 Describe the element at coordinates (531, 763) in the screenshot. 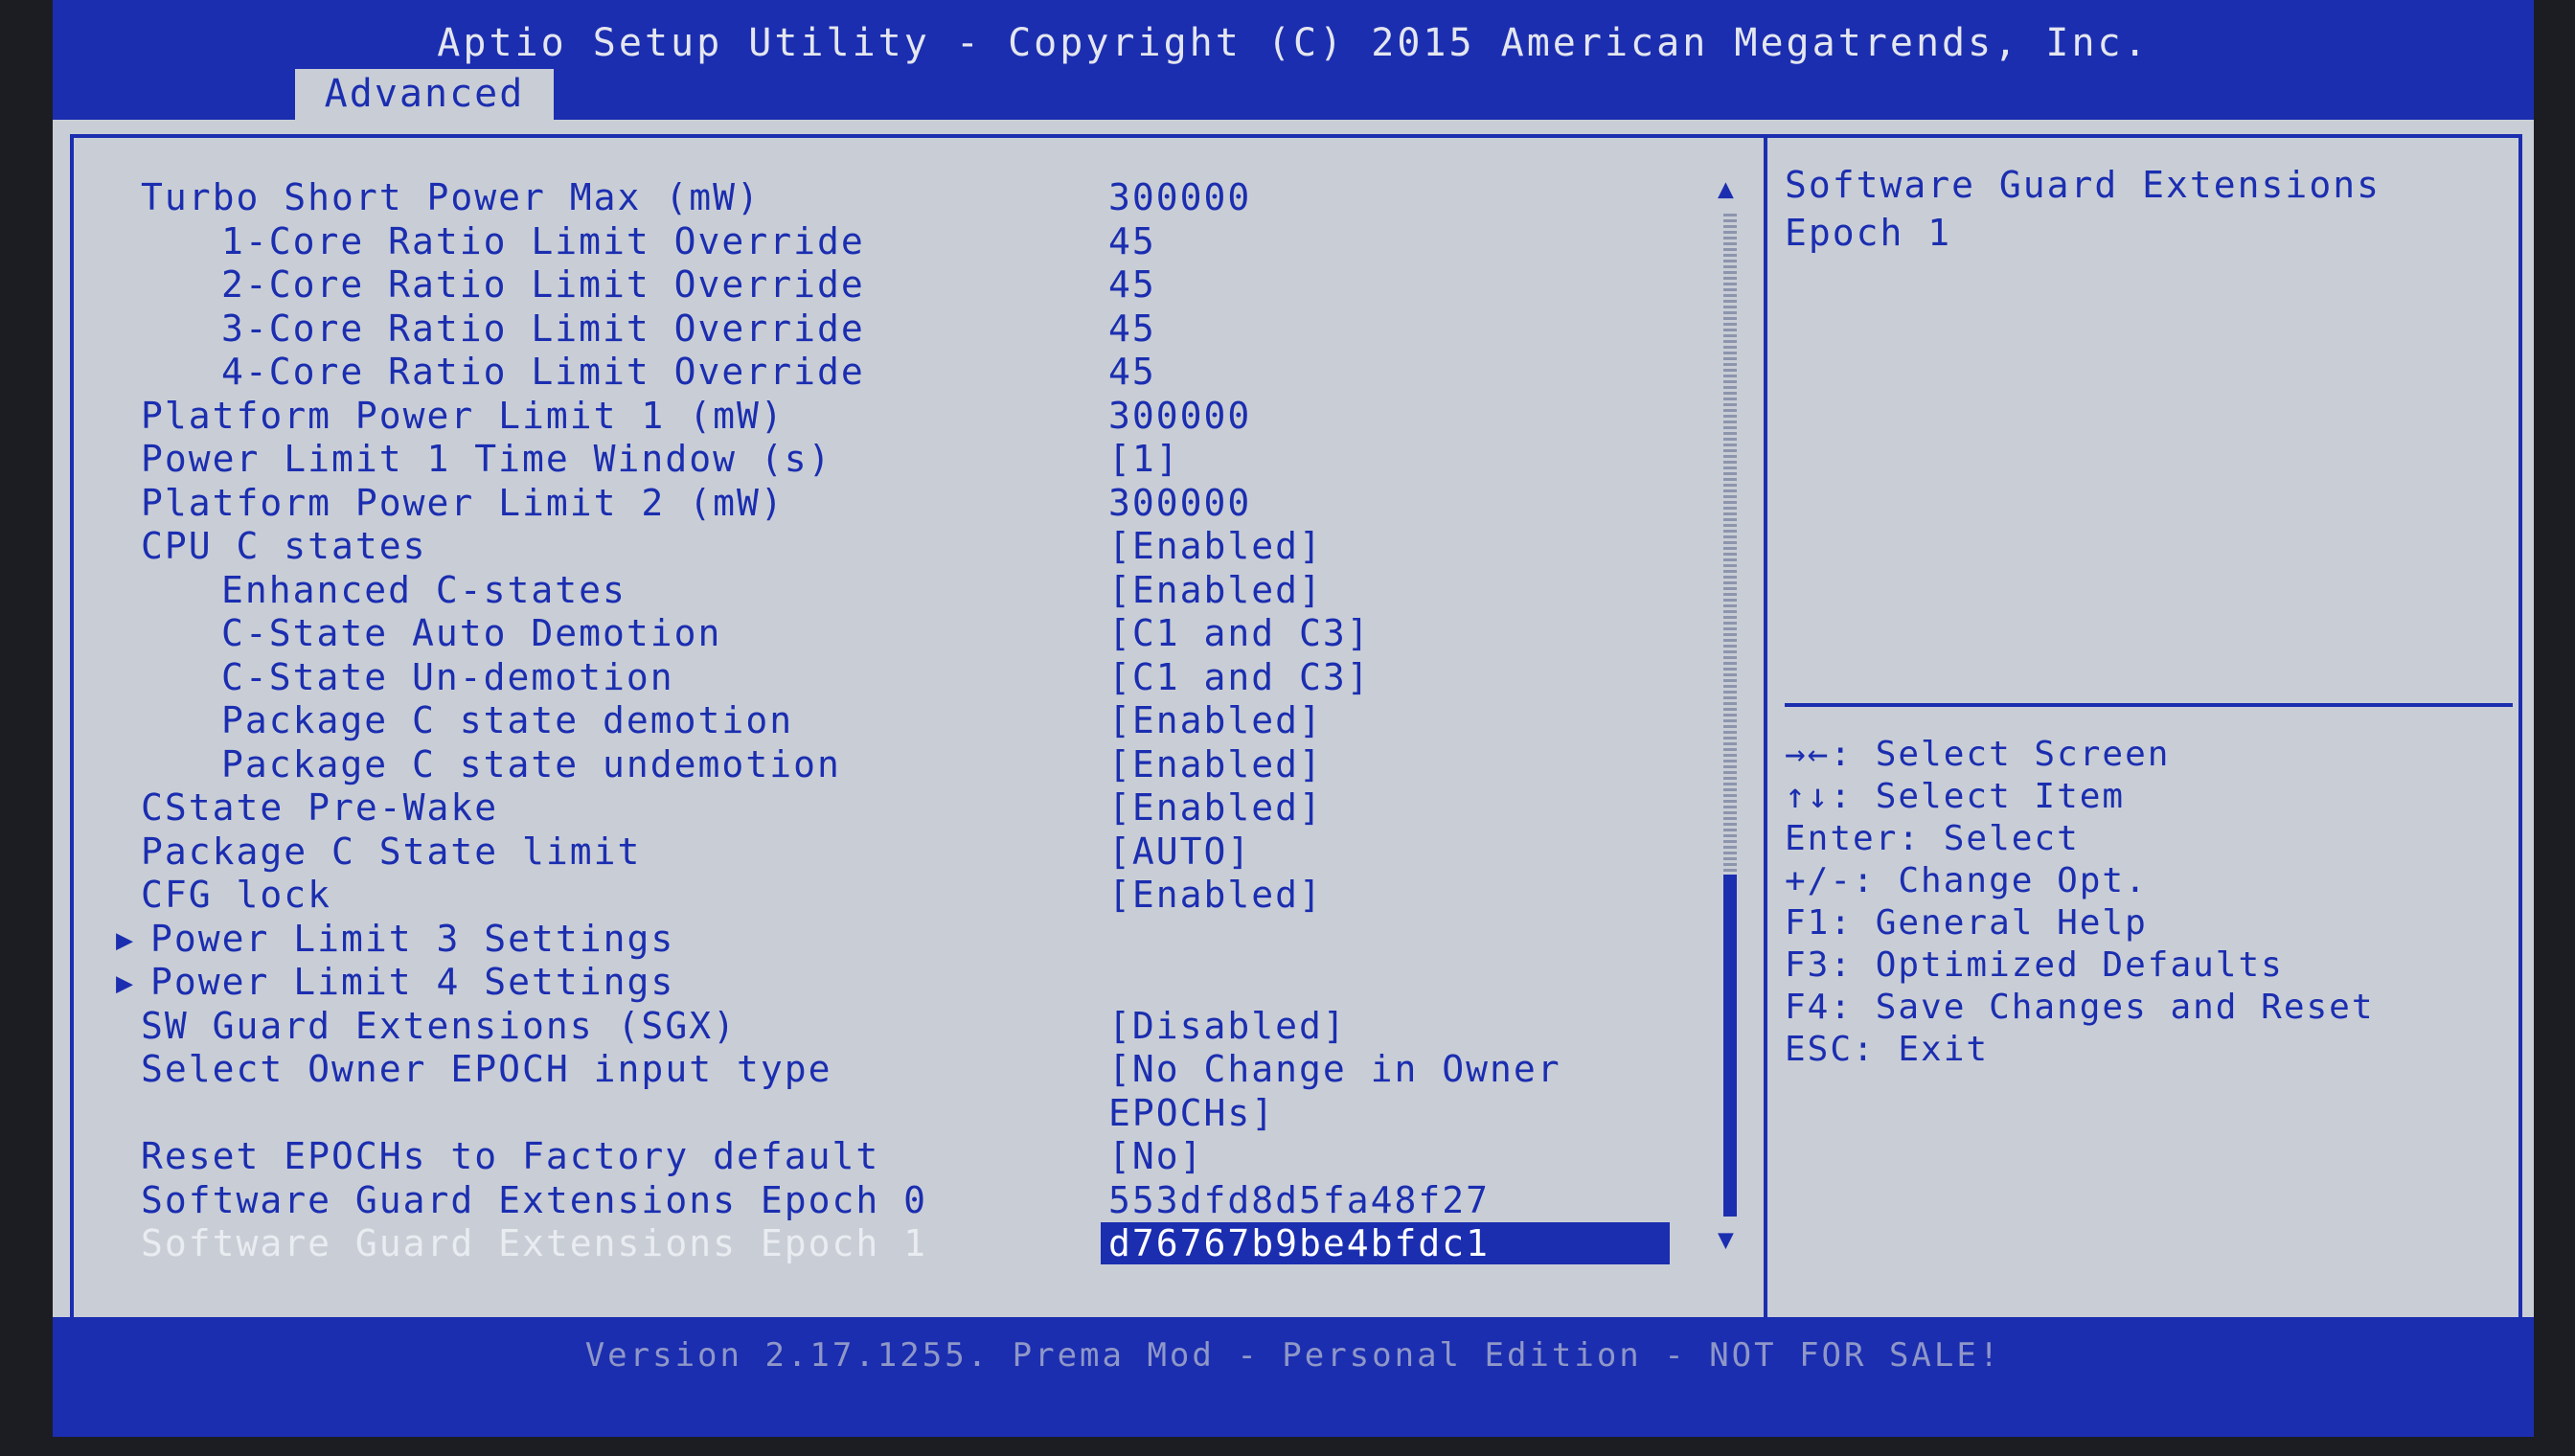

I see `setting-label: Package C state undemotion` at that location.